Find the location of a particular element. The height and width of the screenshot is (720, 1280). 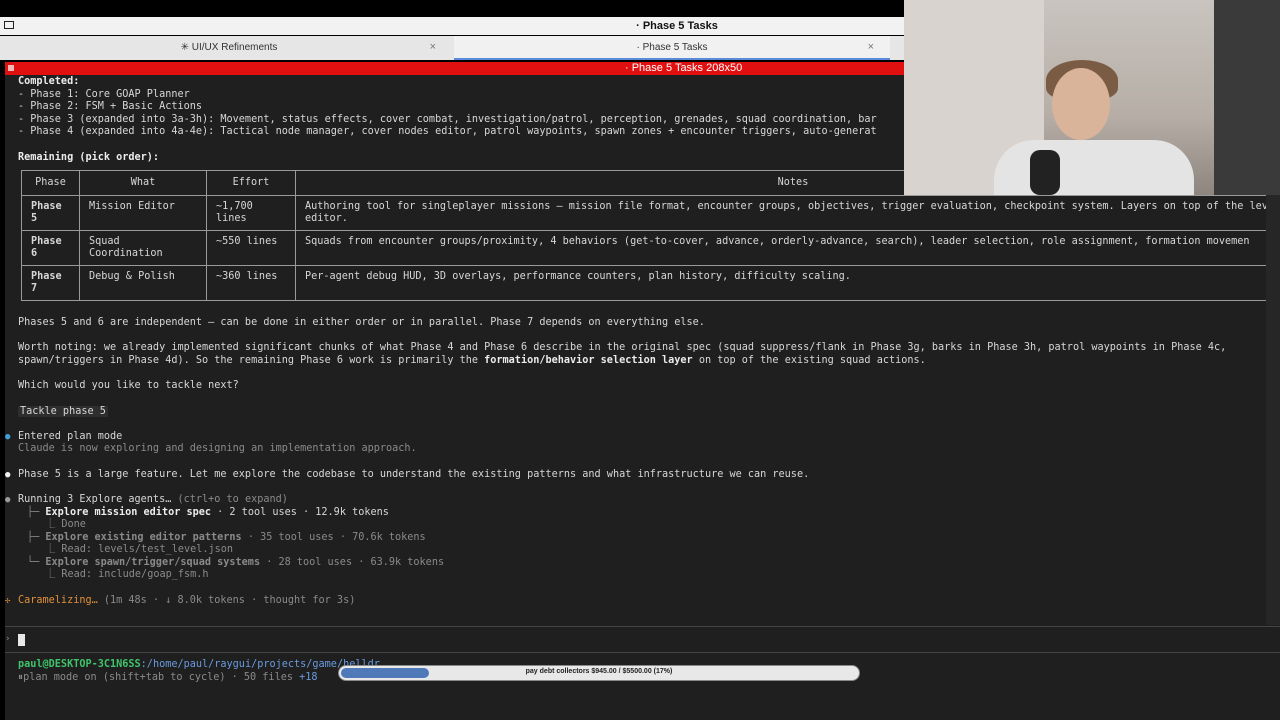

agent-stats: · 2 tool uses · 12.9k tokens is located at coordinates (300, 512).